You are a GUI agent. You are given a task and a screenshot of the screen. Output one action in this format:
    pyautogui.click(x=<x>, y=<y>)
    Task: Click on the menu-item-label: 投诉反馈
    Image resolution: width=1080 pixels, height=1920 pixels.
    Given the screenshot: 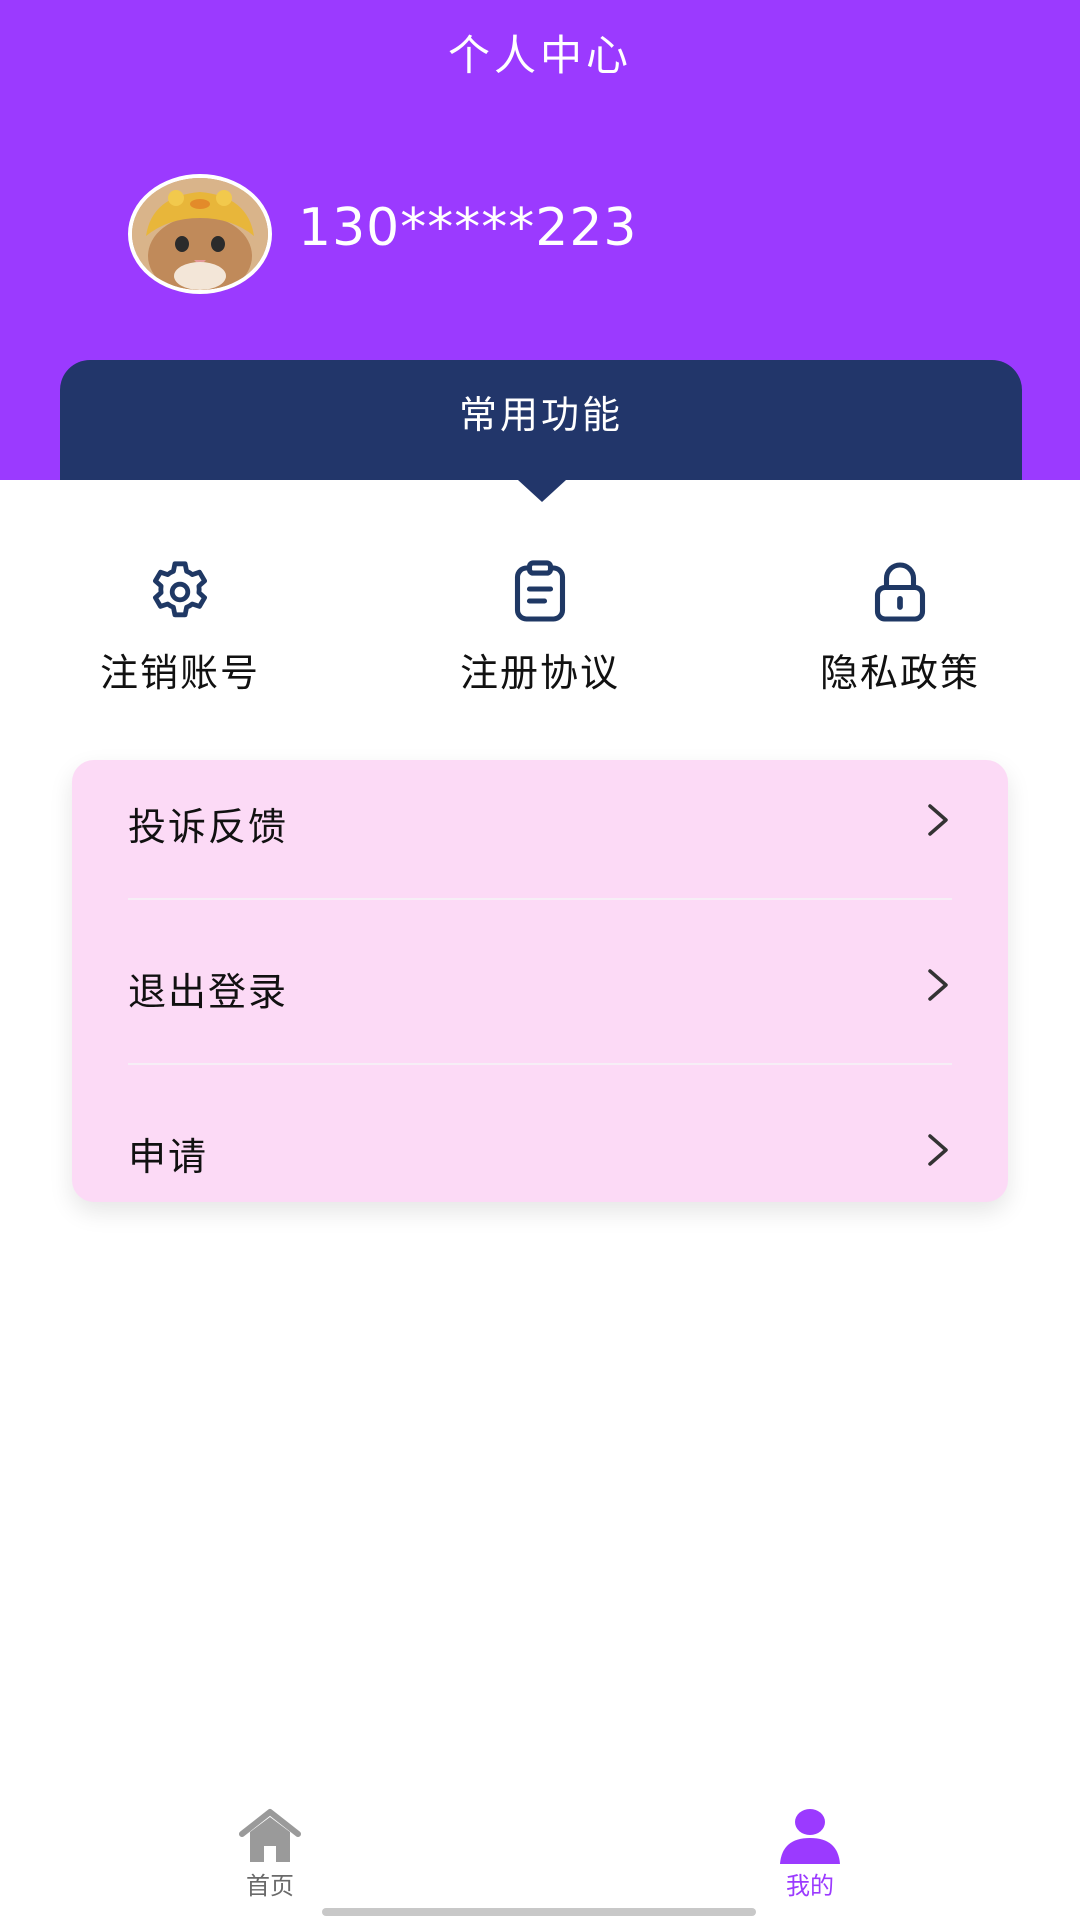 What is the action you would take?
    pyautogui.click(x=208, y=827)
    